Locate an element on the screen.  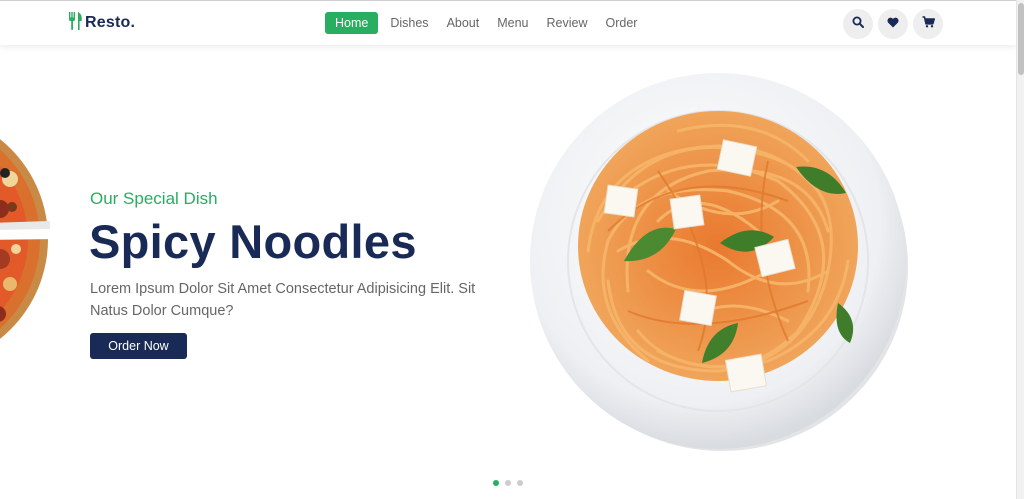
header-icons is located at coordinates (893, 24).